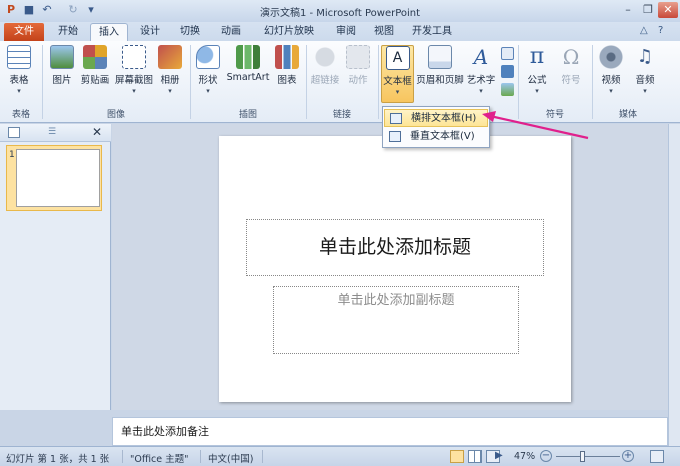  What do you see at coordinates (97, 132) in the screenshot?
I see `close-pane-icon: ✕` at bounding box center [97, 132].